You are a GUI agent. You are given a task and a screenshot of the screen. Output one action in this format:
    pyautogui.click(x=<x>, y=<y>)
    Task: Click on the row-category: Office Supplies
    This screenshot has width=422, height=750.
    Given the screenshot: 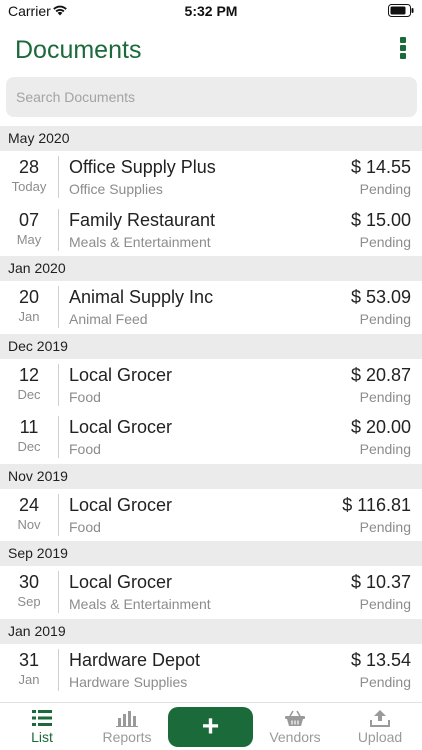 What is the action you would take?
    pyautogui.click(x=116, y=189)
    